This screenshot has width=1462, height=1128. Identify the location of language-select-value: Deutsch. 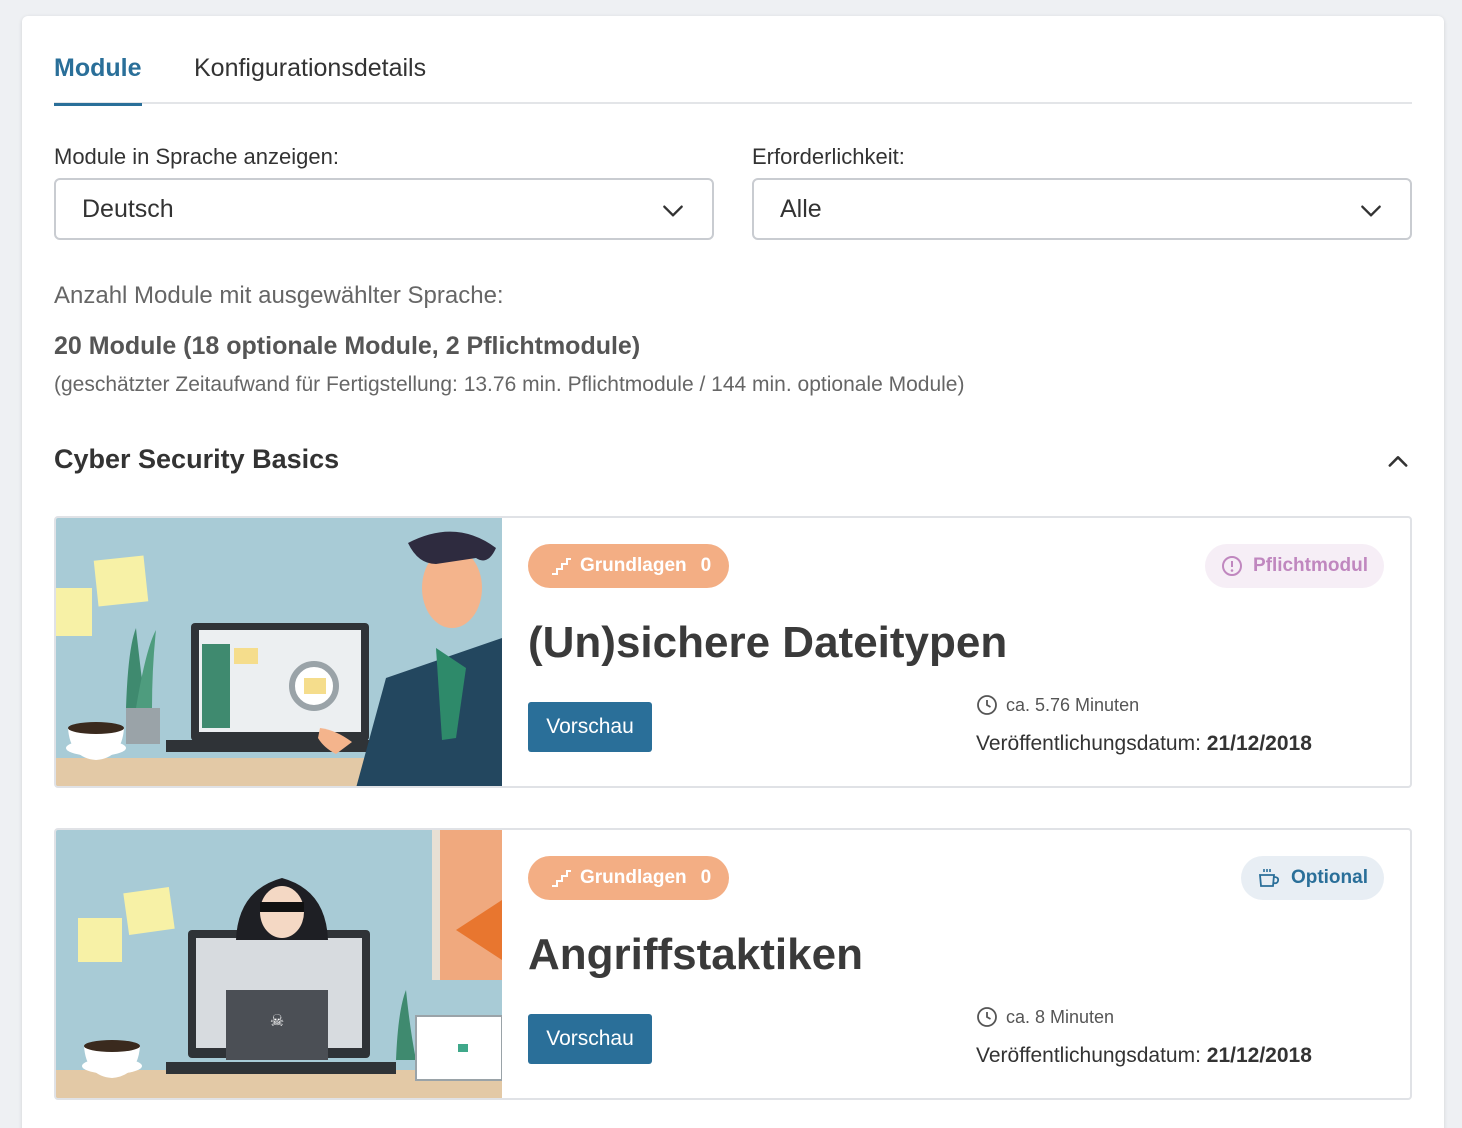
(128, 208).